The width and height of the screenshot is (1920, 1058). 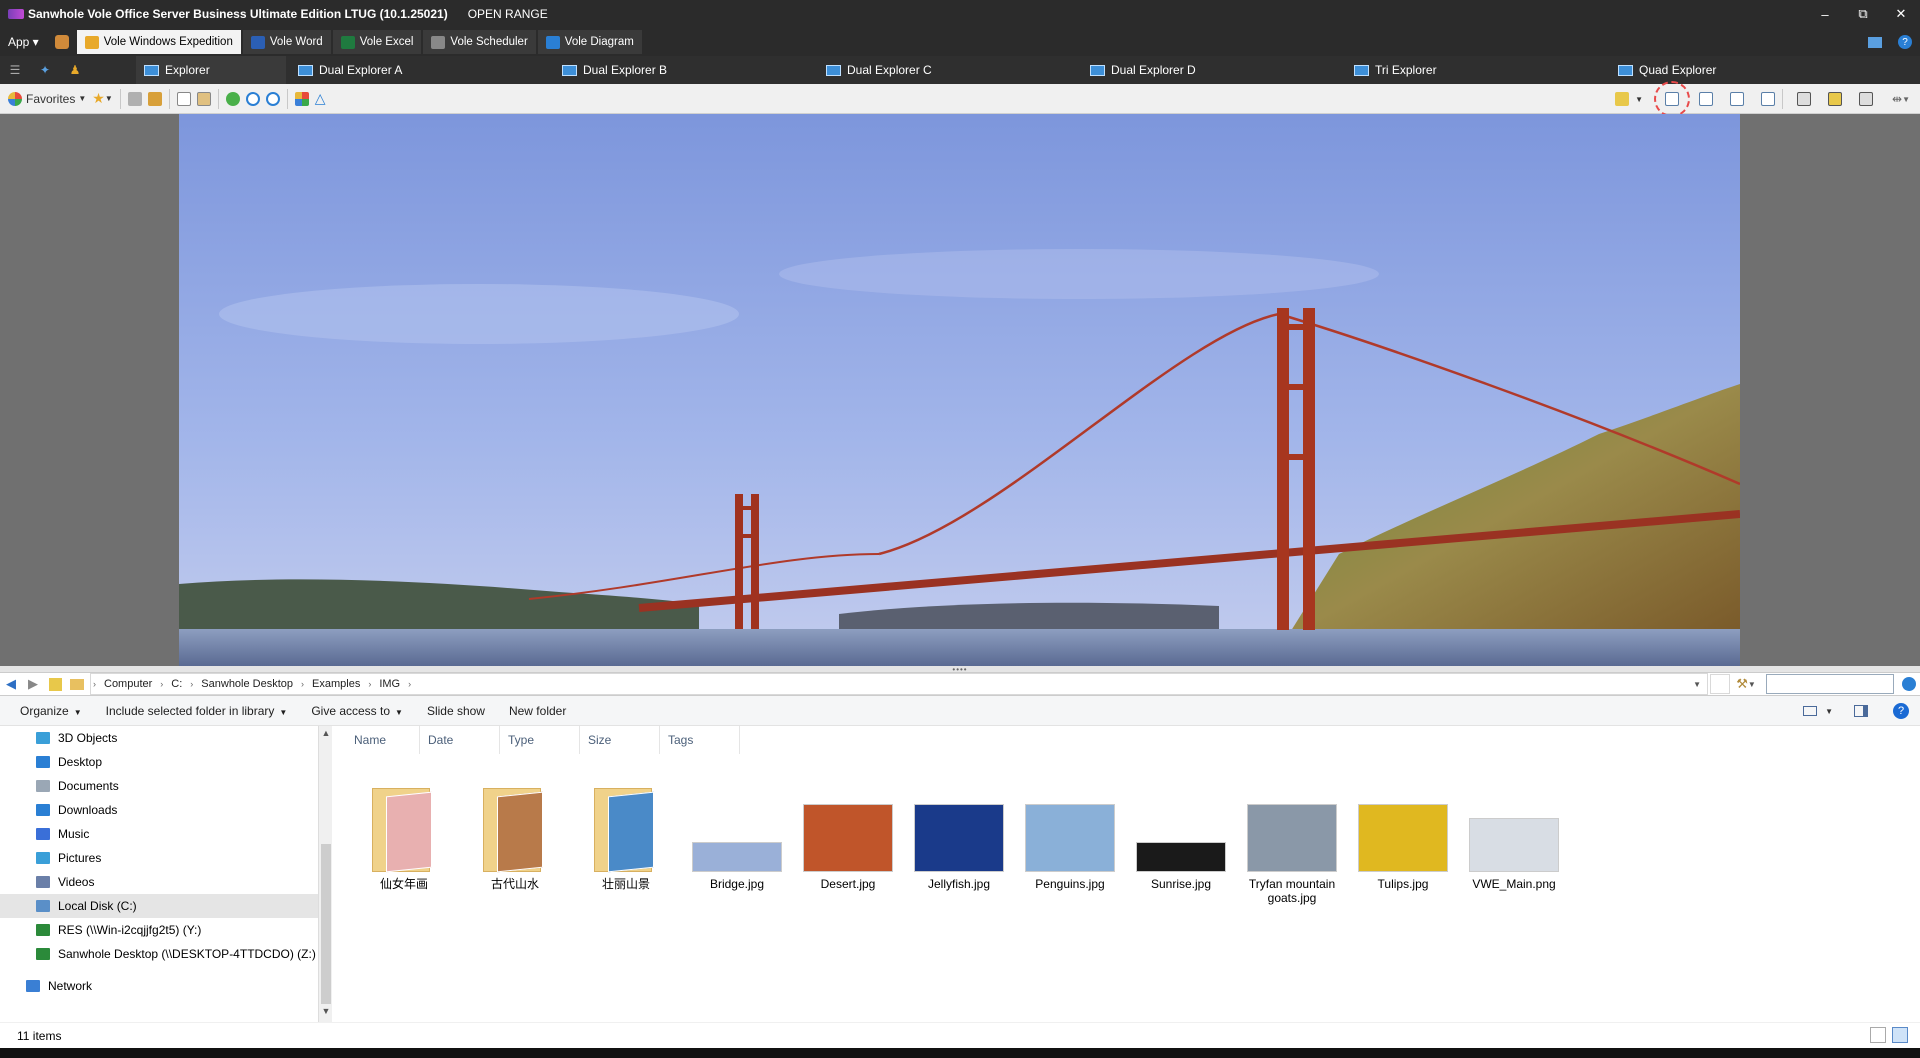 I want to click on crumb-sanwhole-desktop: Sanwhole Desktop, so click(x=247, y=684).